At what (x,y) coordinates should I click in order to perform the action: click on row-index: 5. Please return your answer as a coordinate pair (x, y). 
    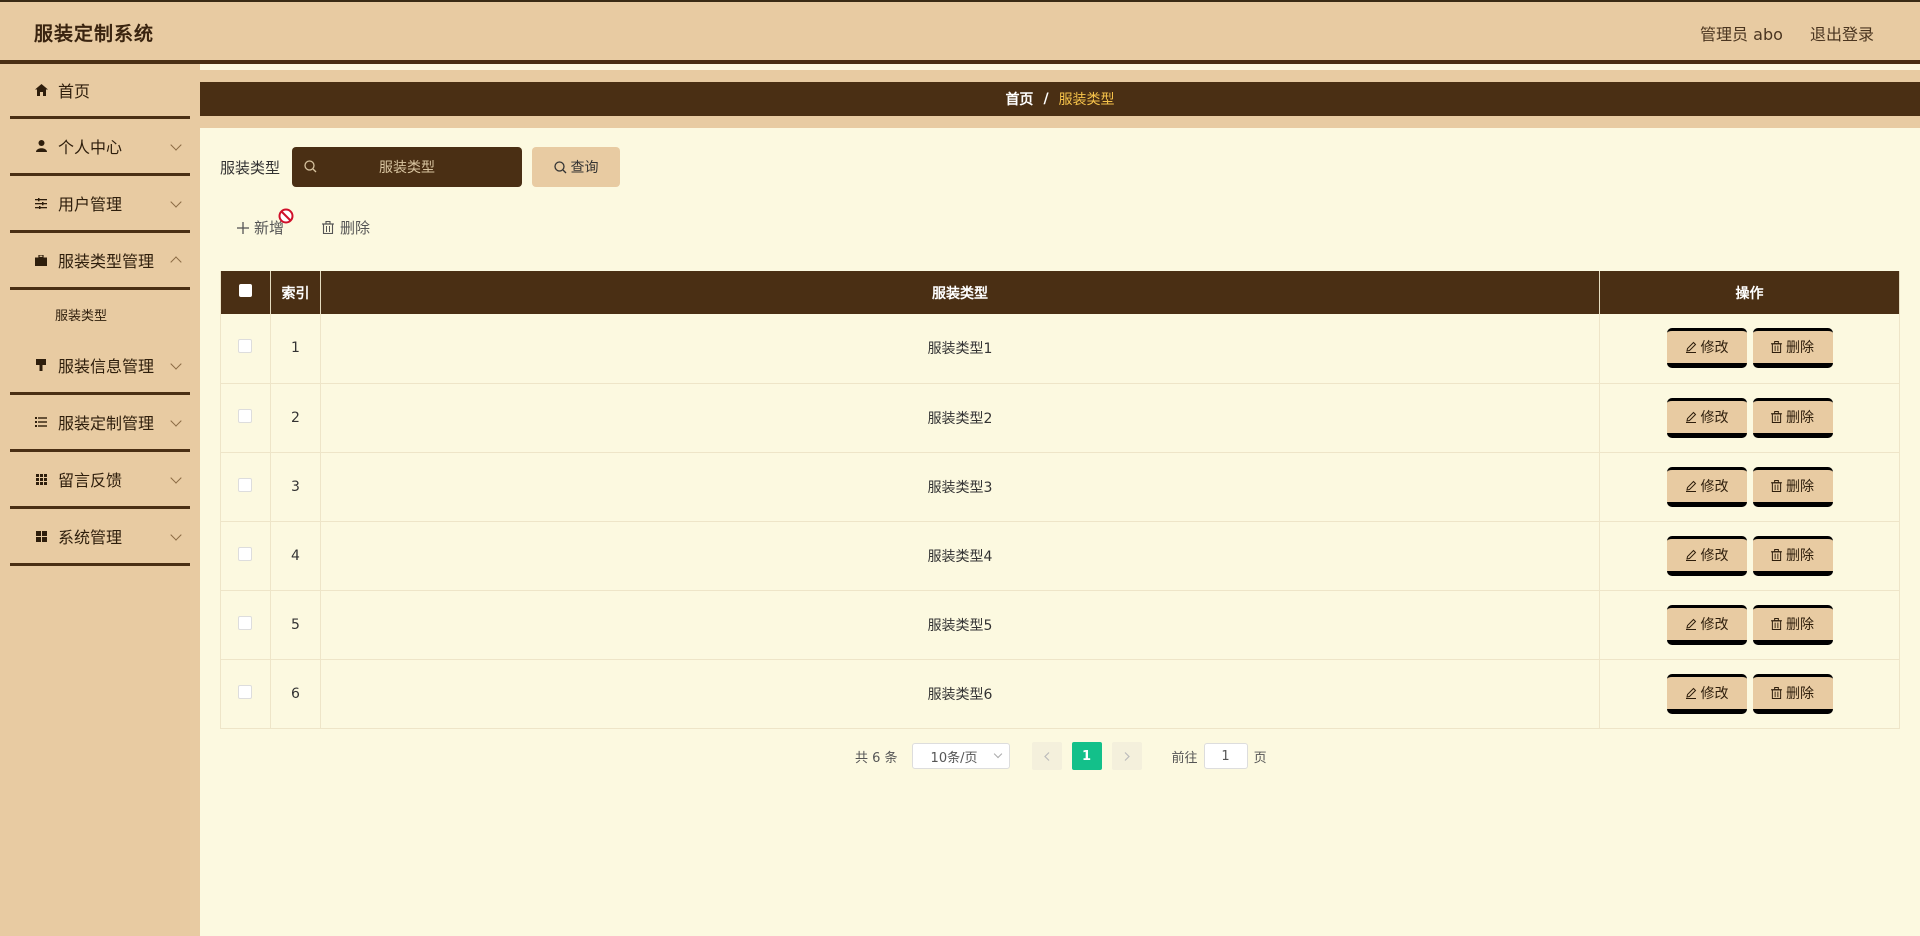
    Looking at the image, I should click on (295, 624).